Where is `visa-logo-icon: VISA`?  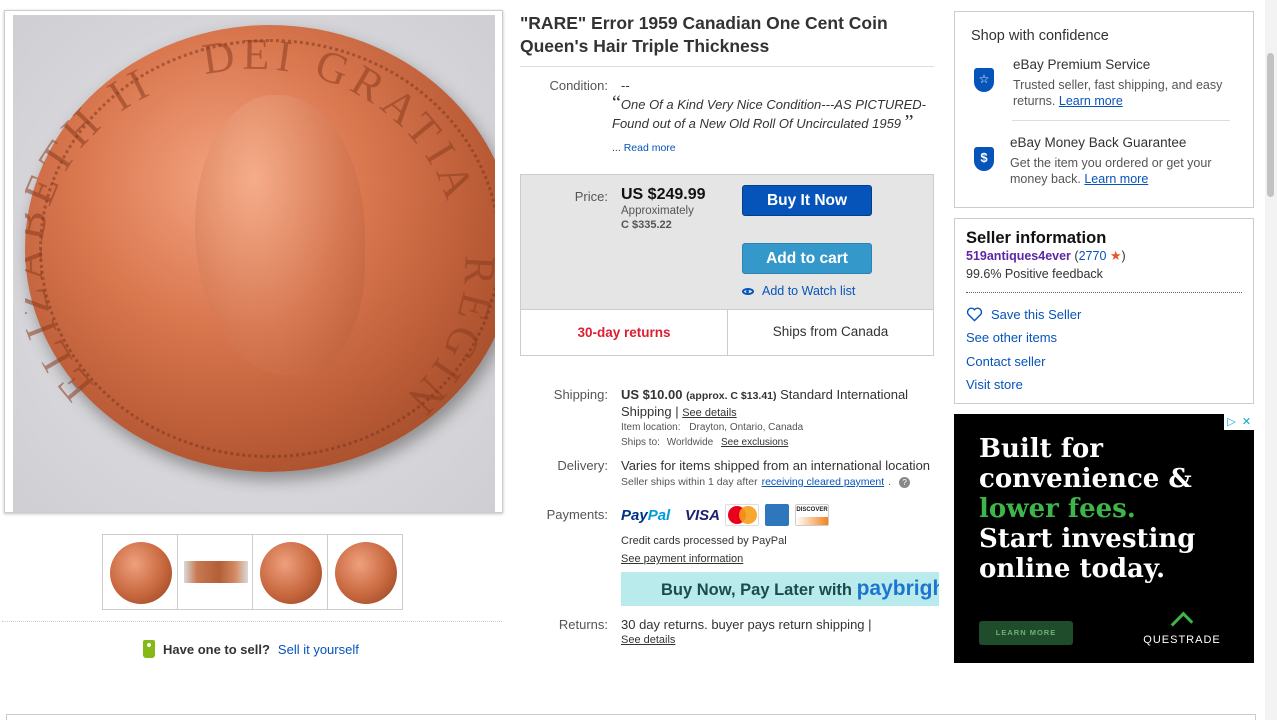 visa-logo-icon: VISA is located at coordinates (703, 515).